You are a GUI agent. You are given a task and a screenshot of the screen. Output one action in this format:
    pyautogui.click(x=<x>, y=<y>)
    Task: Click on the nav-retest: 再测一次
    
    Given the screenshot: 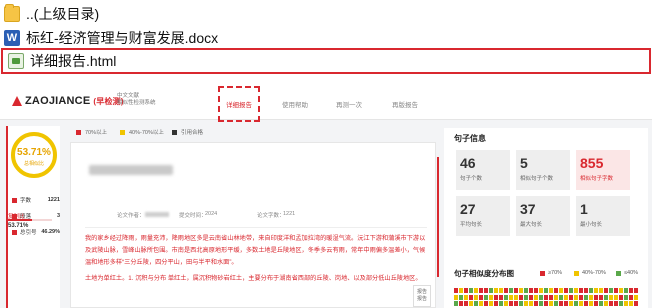 What is the action you would take?
    pyautogui.click(x=349, y=104)
    